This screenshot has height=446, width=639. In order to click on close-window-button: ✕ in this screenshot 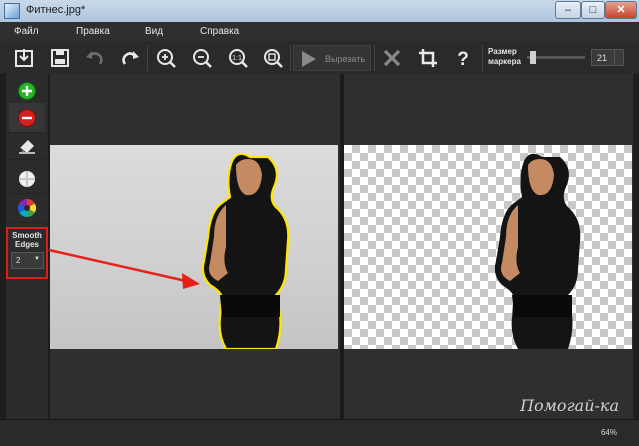, I will do `click(621, 10)`.